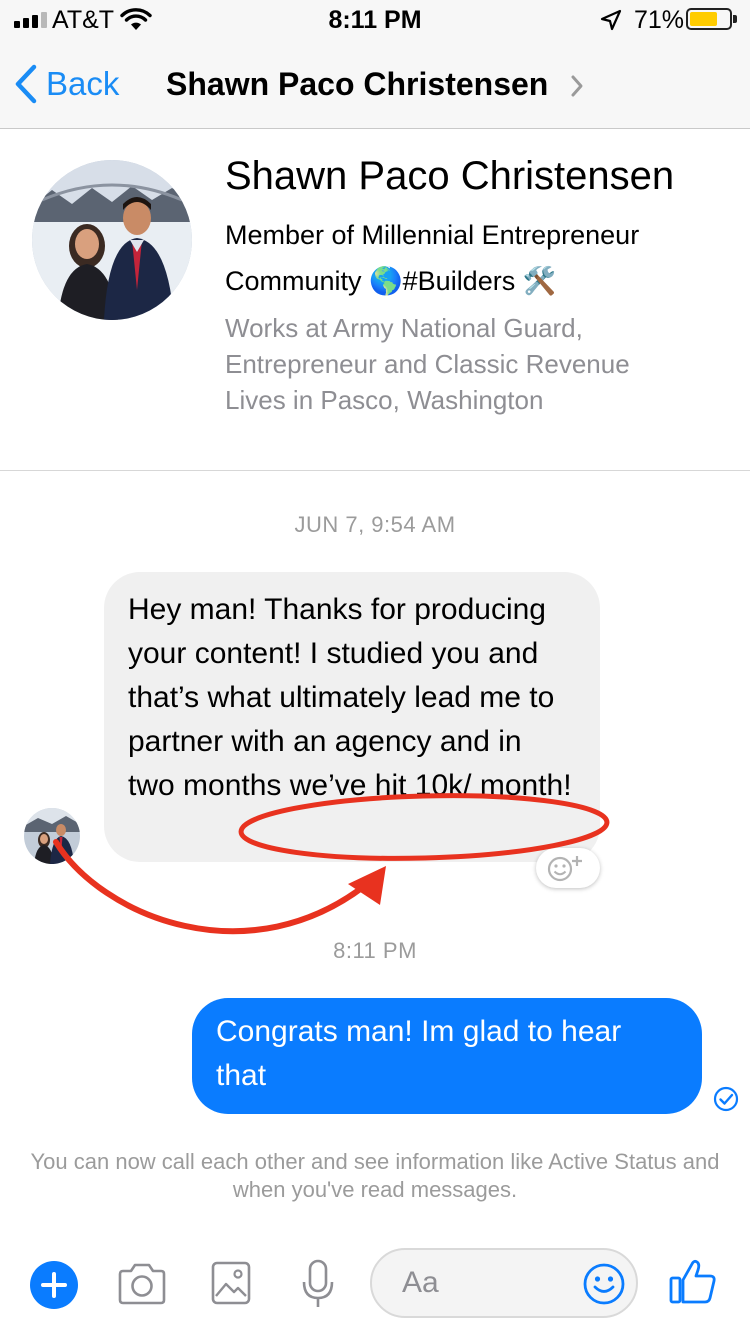  What do you see at coordinates (564, 869) in the screenshot?
I see `smiley-plus-icon` at bounding box center [564, 869].